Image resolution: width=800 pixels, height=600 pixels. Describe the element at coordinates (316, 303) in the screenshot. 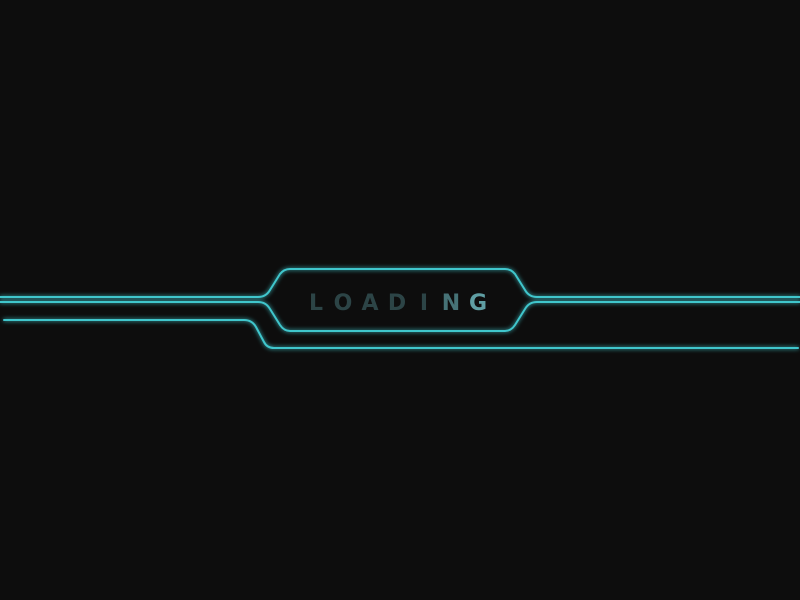

I see `loading-letter: L` at that location.